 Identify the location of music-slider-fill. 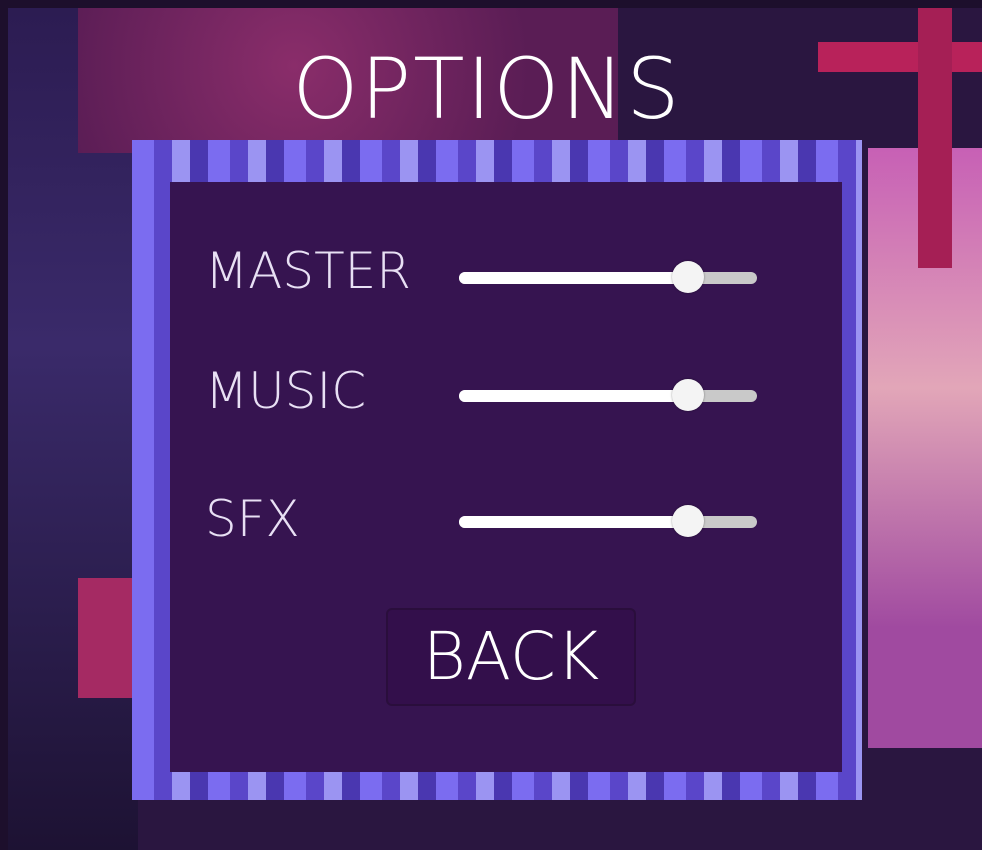
(574, 396).